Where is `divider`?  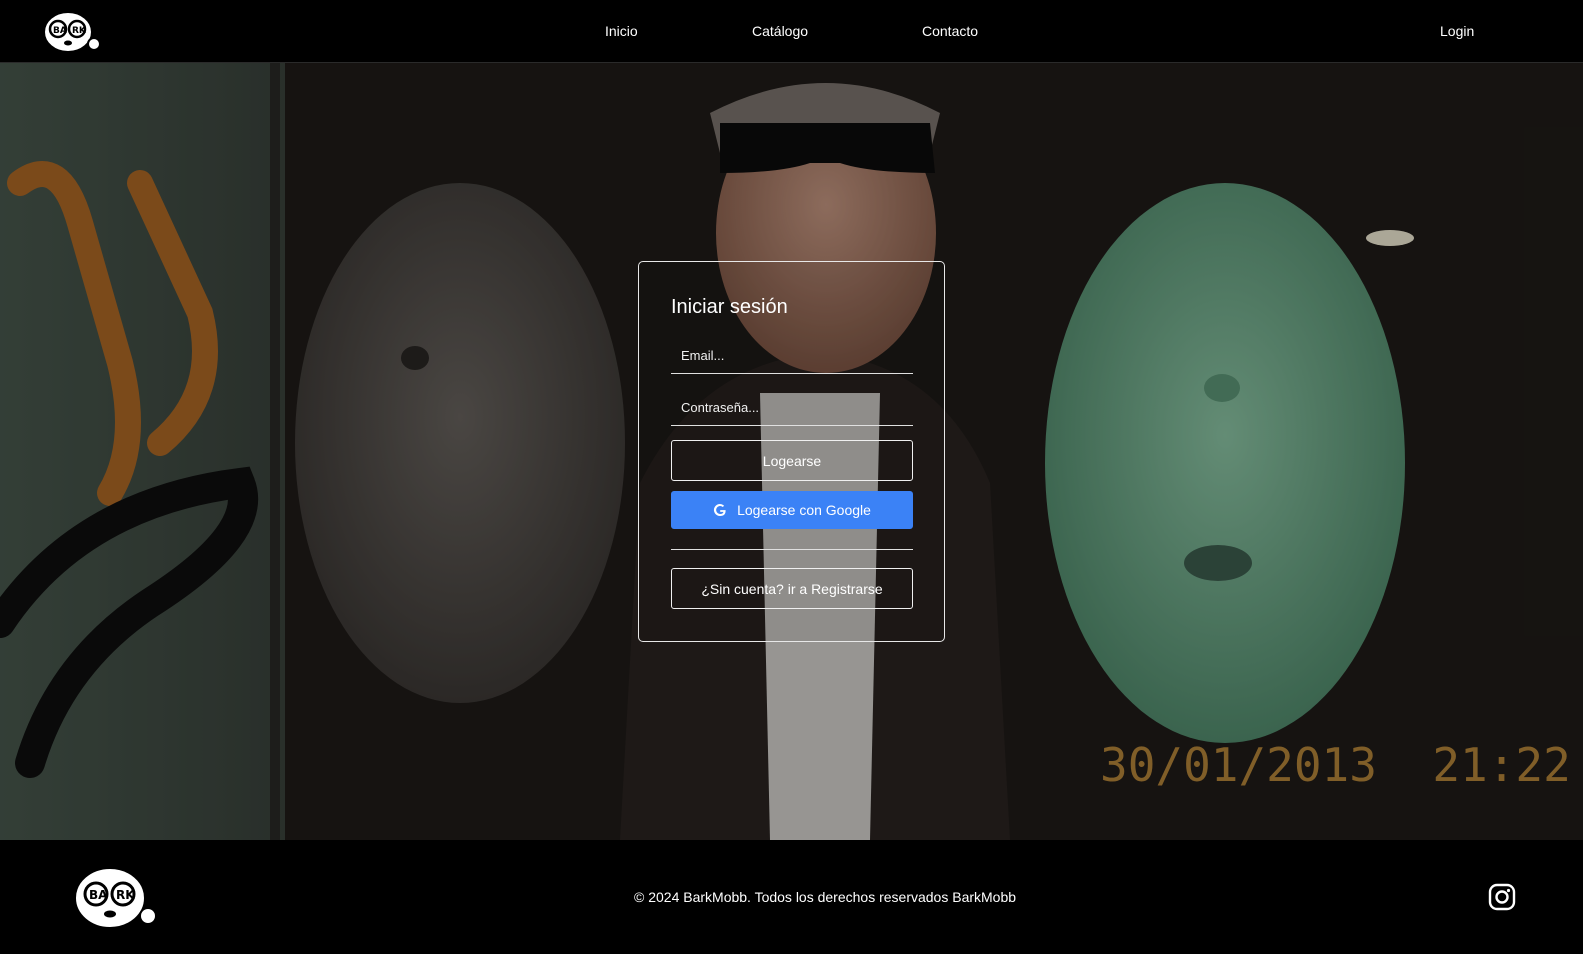
divider is located at coordinates (792, 549).